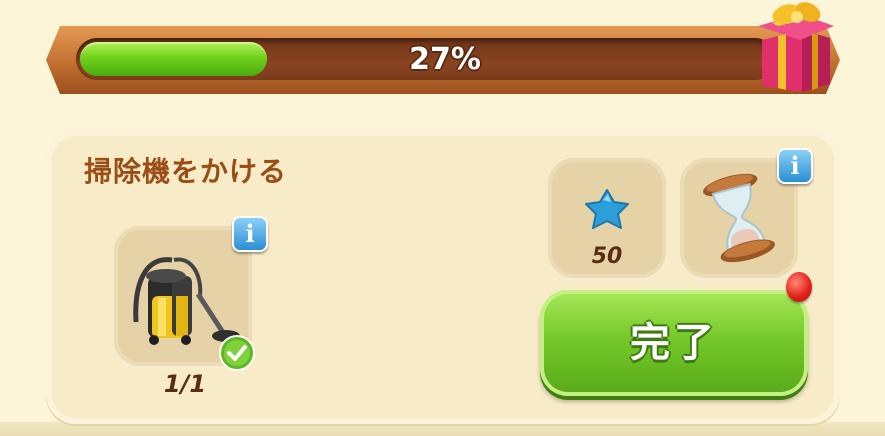  I want to click on progress-bar-fill, so click(173, 59).